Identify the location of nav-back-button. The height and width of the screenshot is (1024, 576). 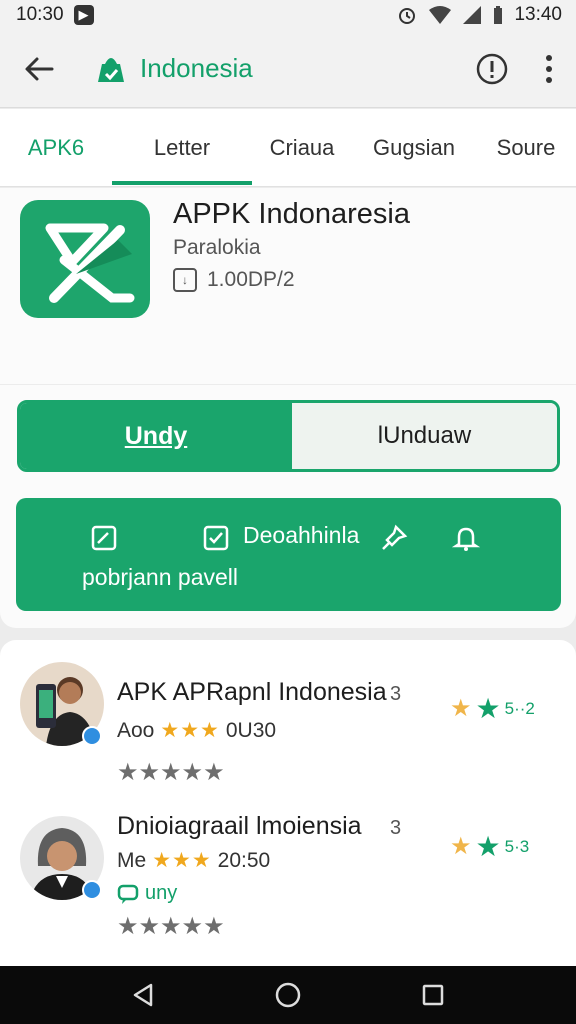
(143, 995).